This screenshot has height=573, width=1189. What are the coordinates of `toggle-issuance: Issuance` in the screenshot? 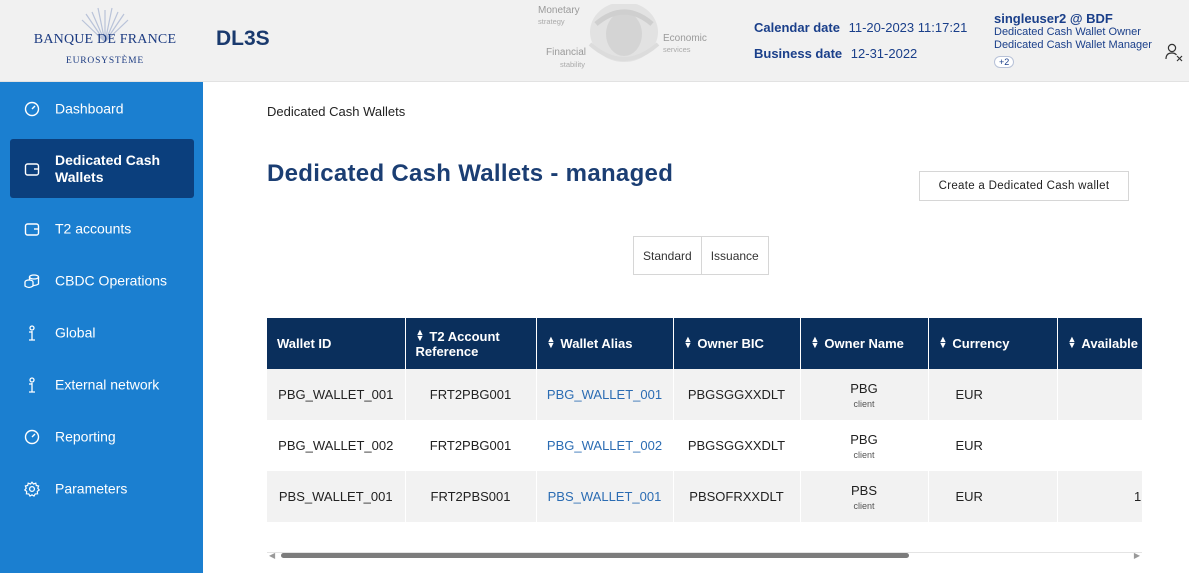 It's located at (734, 255).